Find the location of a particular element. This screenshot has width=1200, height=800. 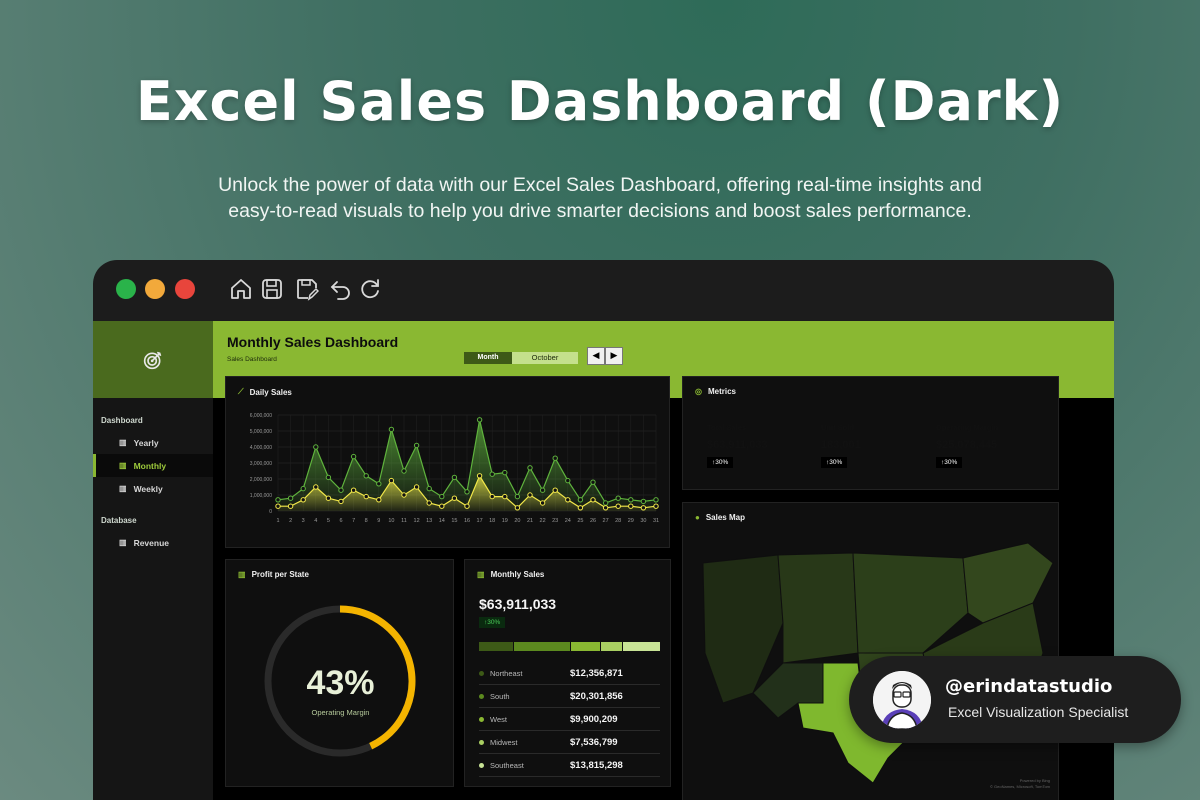

region-value: $7,536,799 is located at coordinates (594, 742).